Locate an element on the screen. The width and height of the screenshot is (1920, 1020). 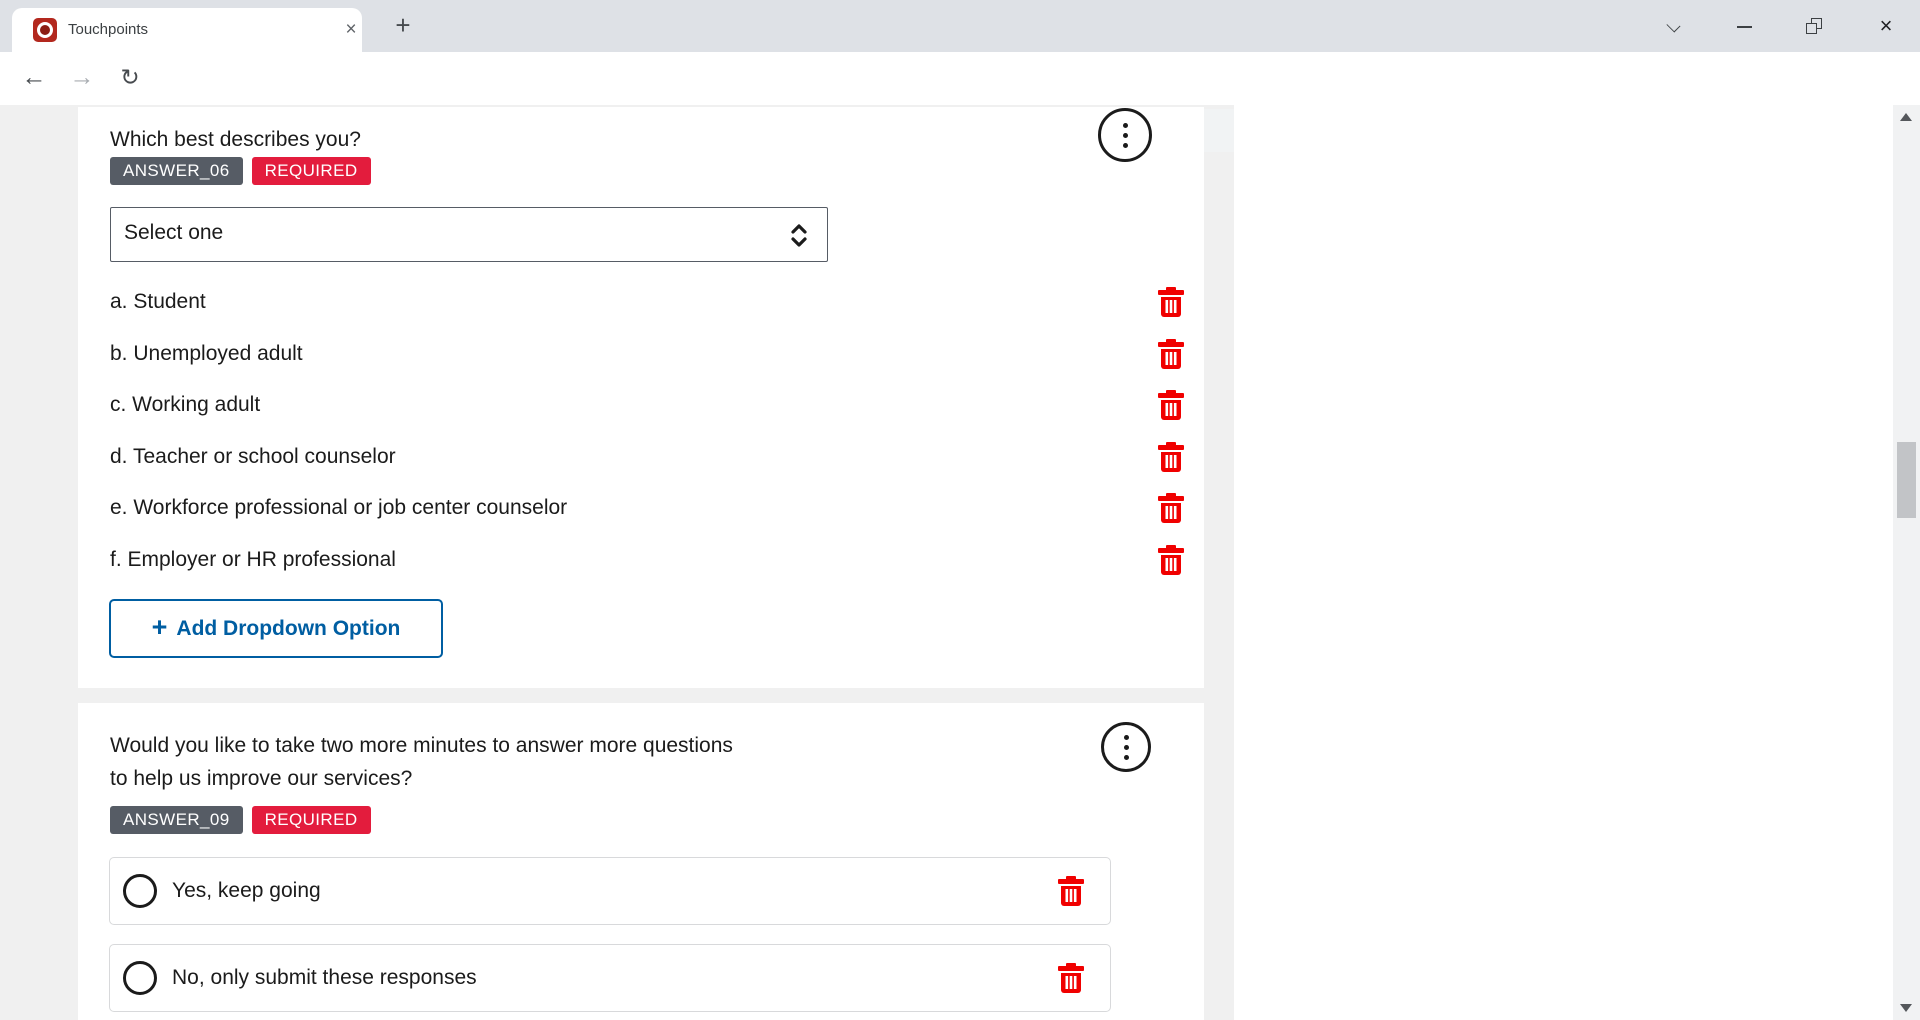
forward-button: → is located at coordinates (82, 77).